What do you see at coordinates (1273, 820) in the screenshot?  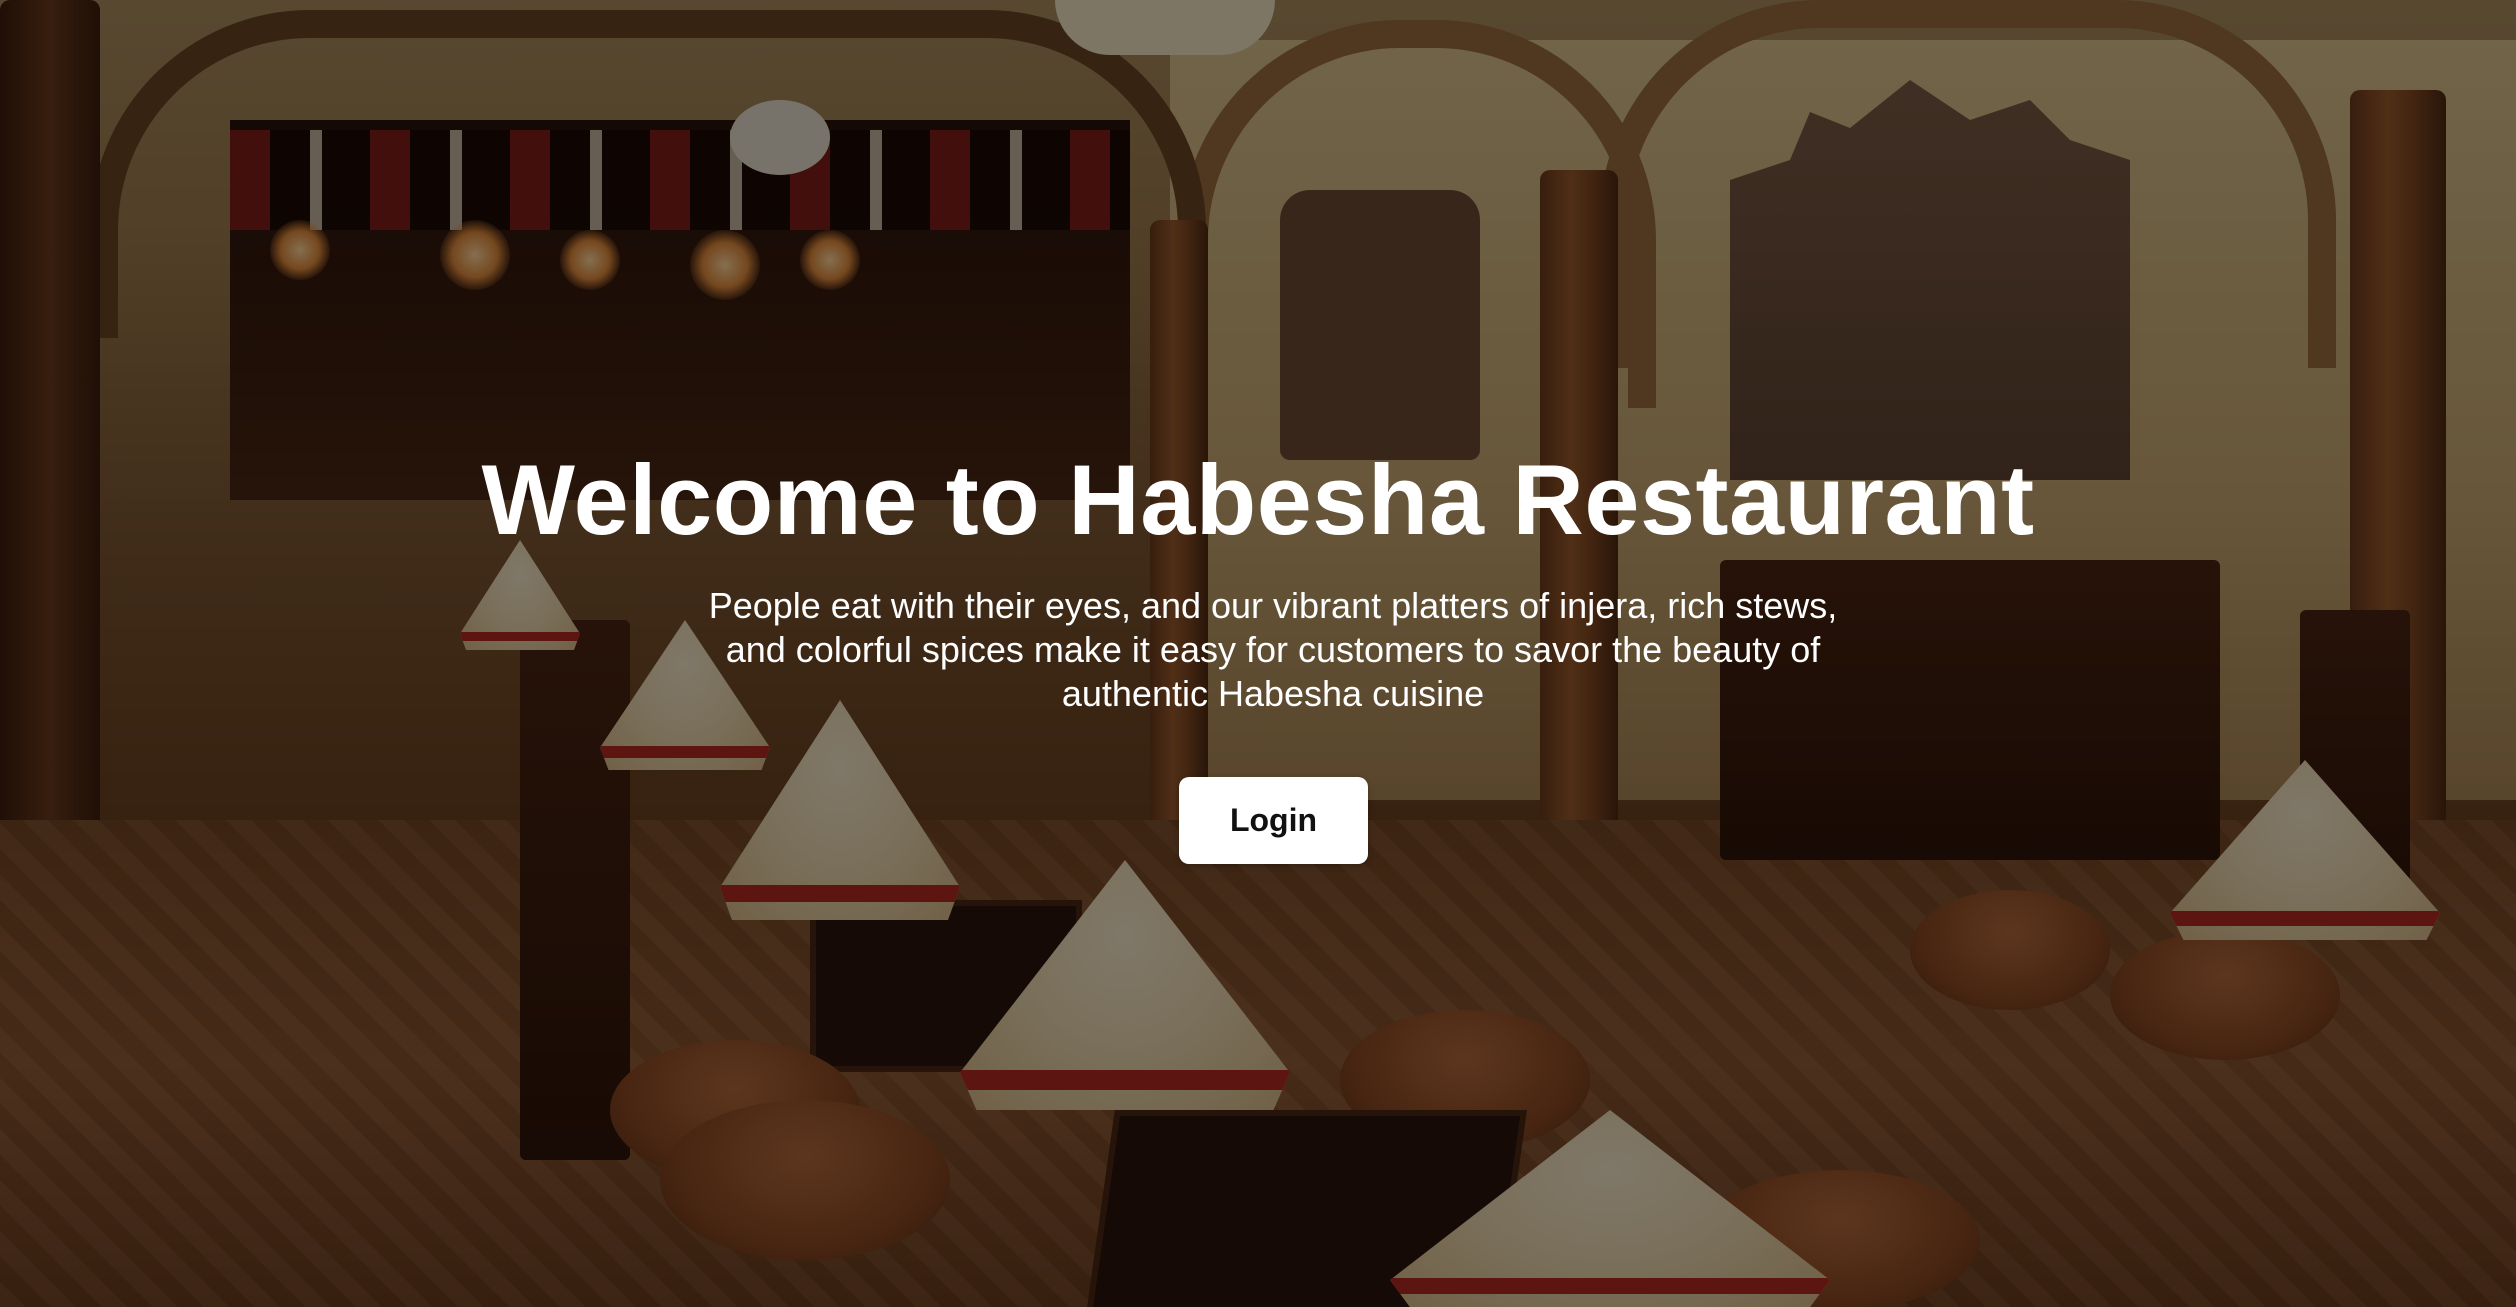 I see `login-button: Login` at bounding box center [1273, 820].